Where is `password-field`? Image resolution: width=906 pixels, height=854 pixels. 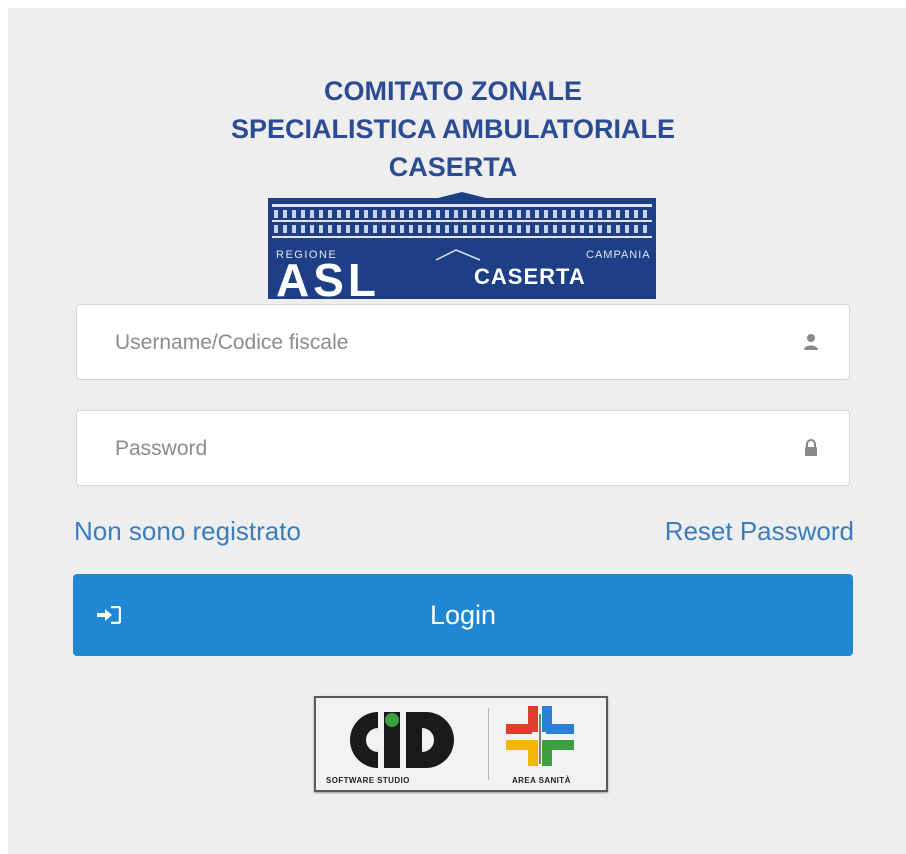 password-field is located at coordinates (463, 448).